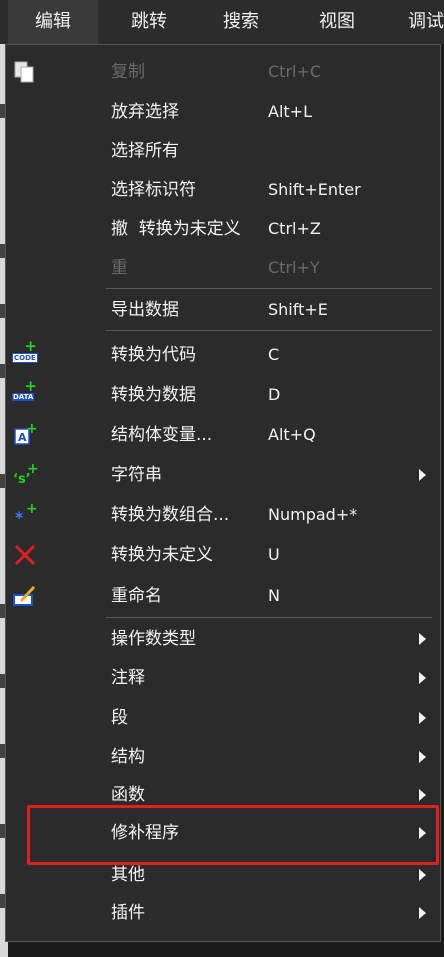 The image size is (444, 957). I want to click on string-icon: ‘s’ +, so click(25, 474).